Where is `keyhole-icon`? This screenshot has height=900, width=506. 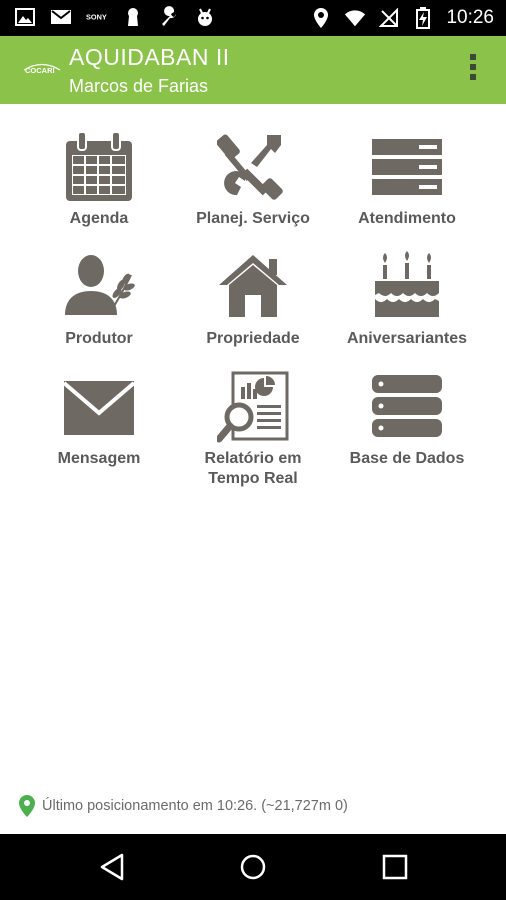 keyhole-icon is located at coordinates (133, 17).